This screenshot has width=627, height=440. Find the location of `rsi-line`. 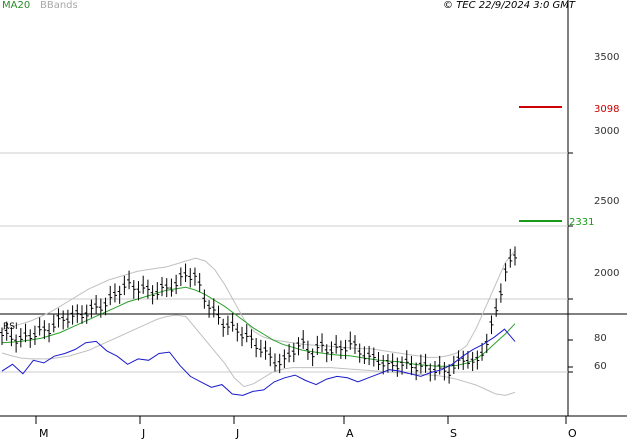

rsi-line is located at coordinates (258, 362).